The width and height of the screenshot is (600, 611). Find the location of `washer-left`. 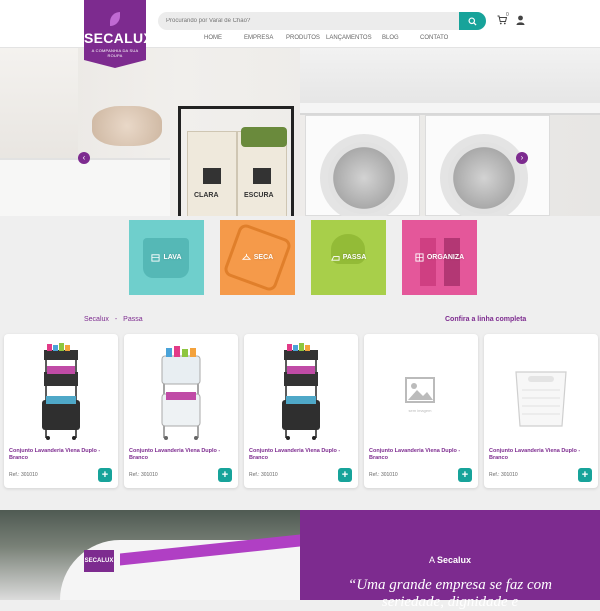

washer-left is located at coordinates (362, 165).